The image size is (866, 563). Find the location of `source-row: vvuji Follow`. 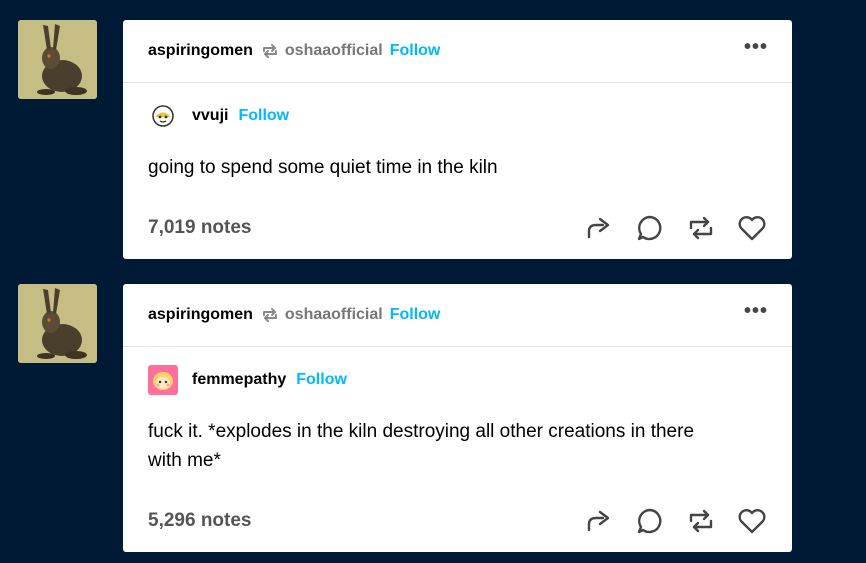

source-row: vvuji Follow is located at coordinates (457, 116).